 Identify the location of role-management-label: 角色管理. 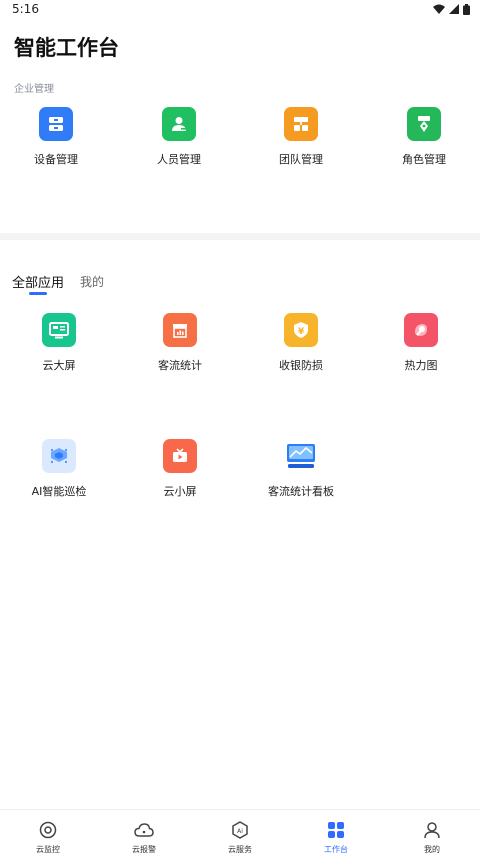
(424, 159).